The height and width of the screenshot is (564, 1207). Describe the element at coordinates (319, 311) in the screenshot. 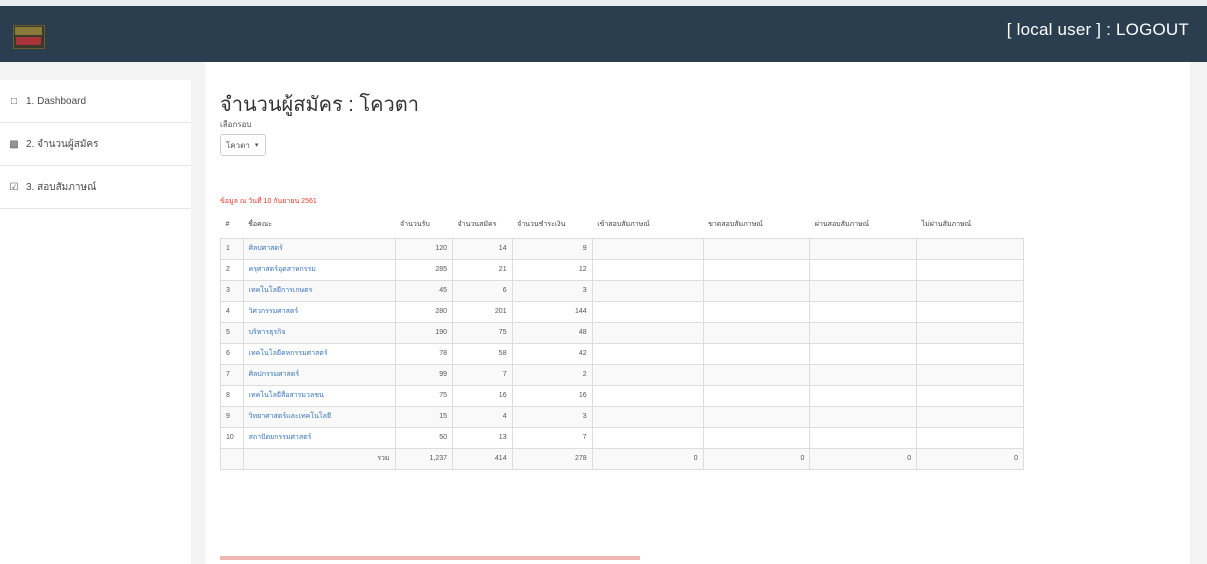

I see `faculty-link: วิศวกรรมศาสตร์` at that location.